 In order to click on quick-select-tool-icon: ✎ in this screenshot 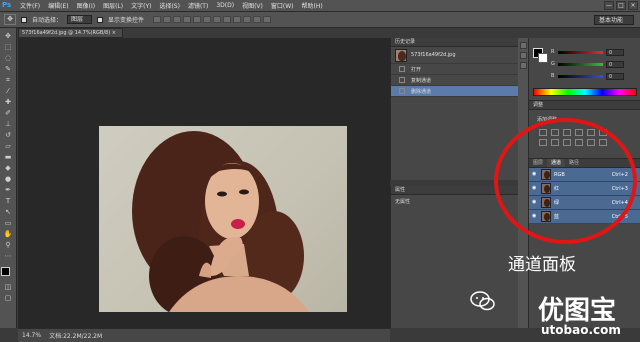, I will do `click(8, 69)`.